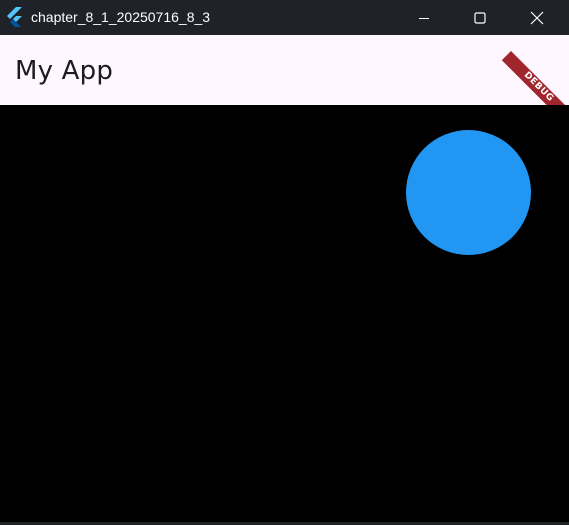  I want to click on close-icon, so click(537, 18).